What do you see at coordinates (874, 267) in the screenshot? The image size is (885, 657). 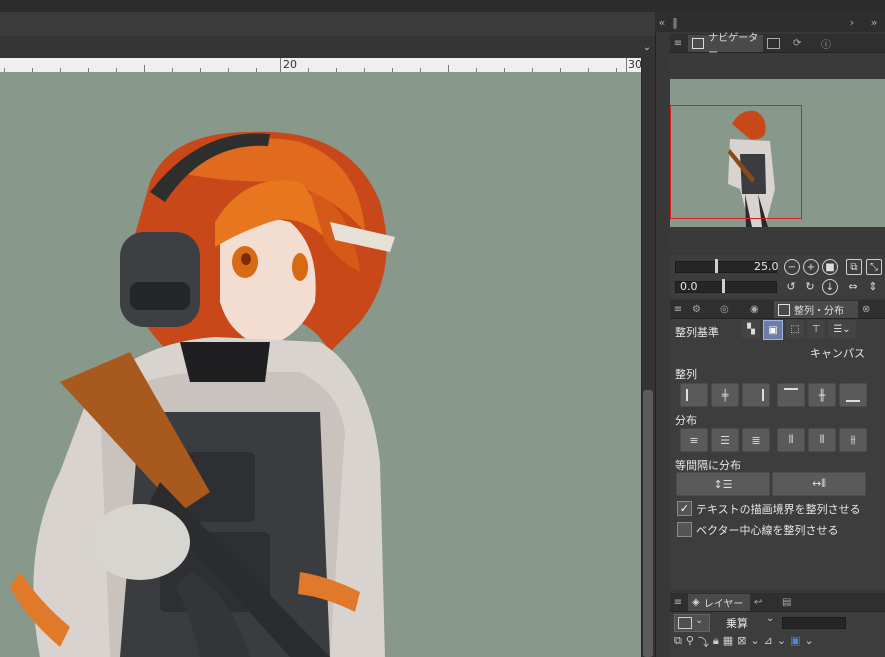 I see `actual-size-icon: ⤡` at bounding box center [874, 267].